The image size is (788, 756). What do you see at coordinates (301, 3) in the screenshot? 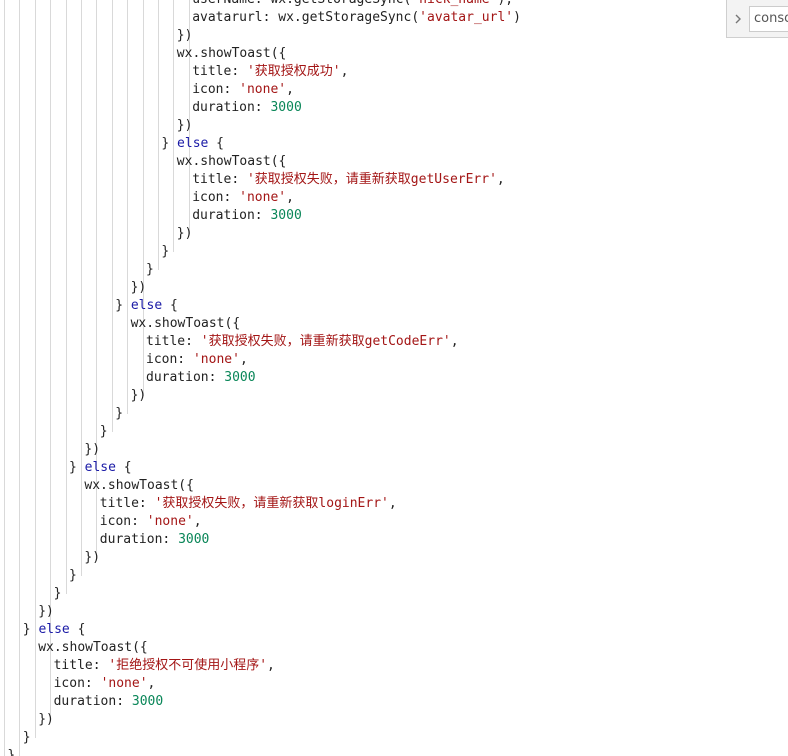
I see `code-token: userName: wx.getStorageSync(` at bounding box center [301, 3].